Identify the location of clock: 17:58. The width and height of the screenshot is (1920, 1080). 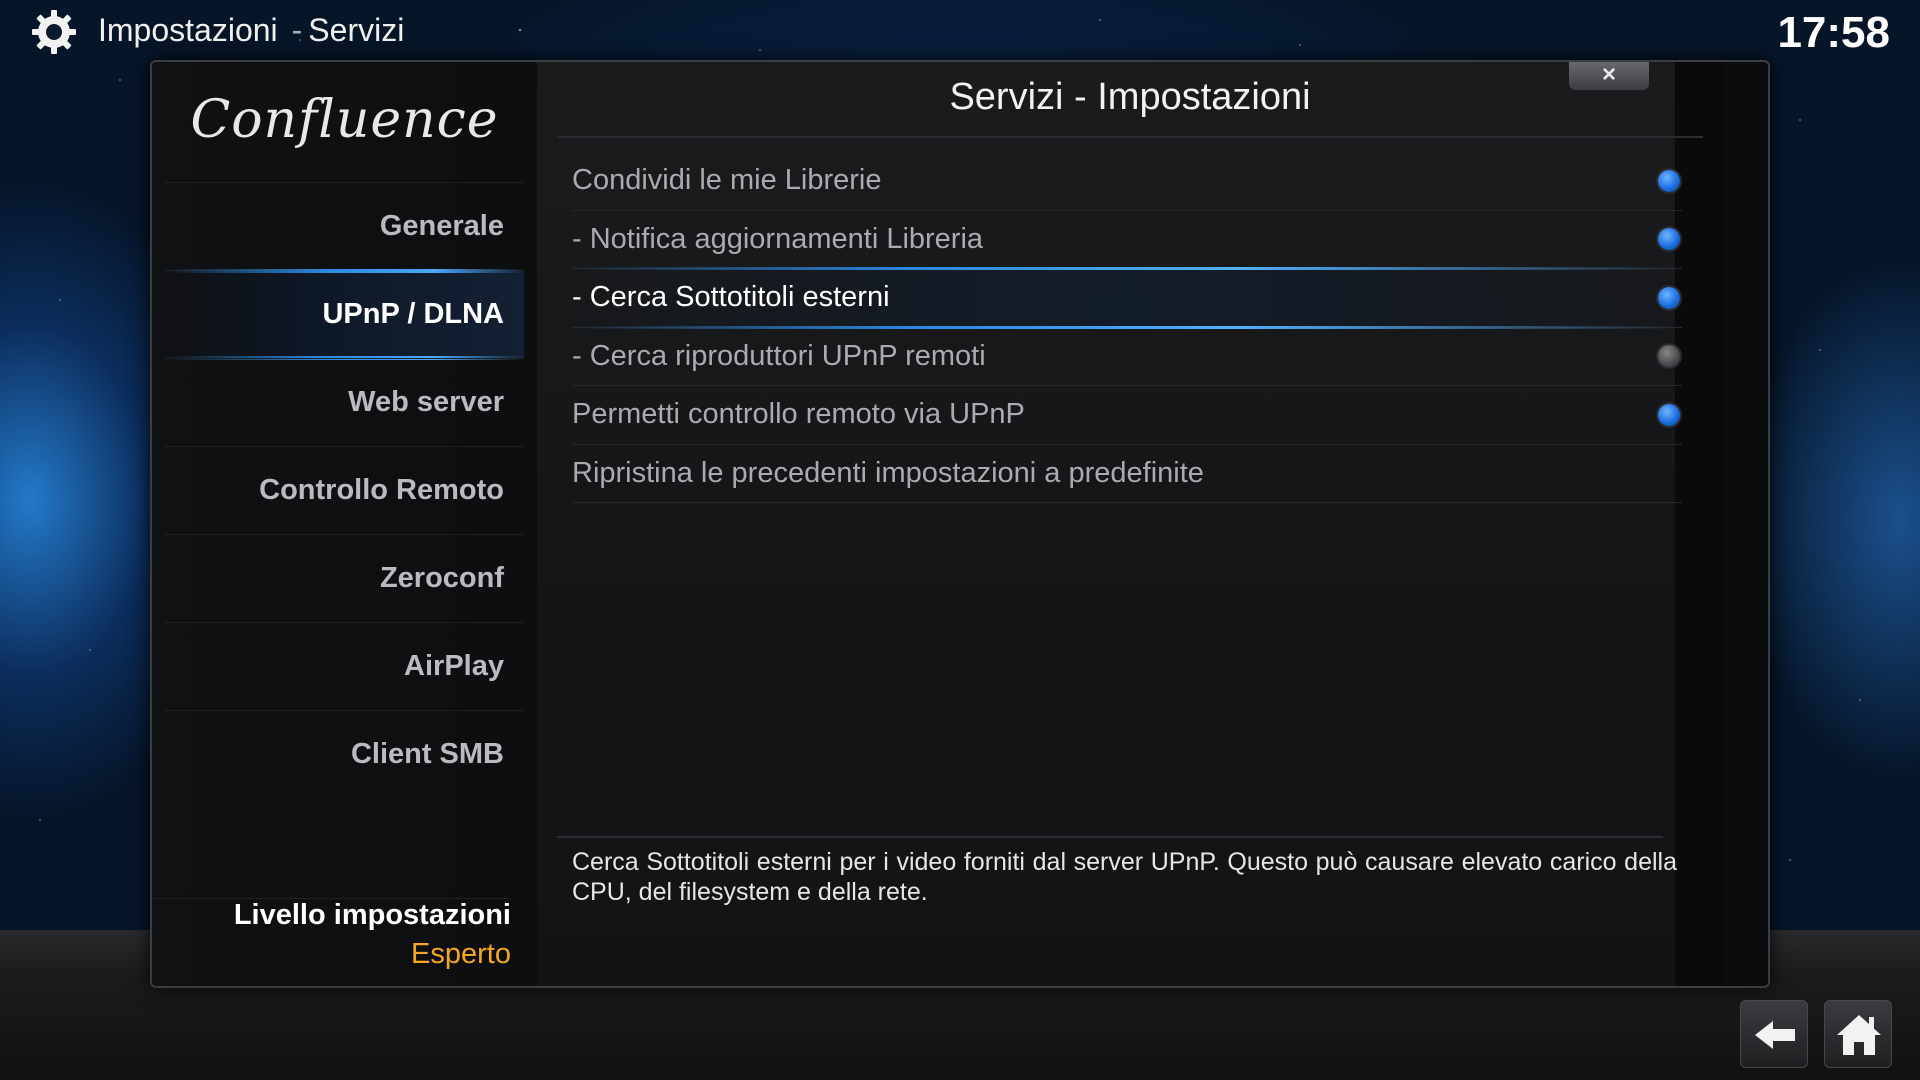
(1833, 32).